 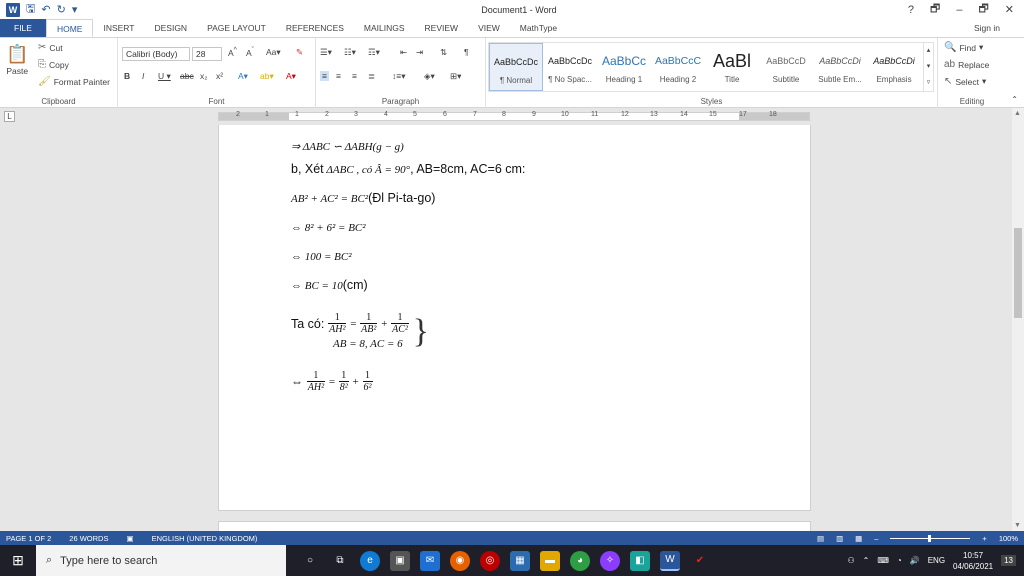 What do you see at coordinates (350, 52) in the screenshot?
I see `numbering-button: ☷▾` at bounding box center [350, 52].